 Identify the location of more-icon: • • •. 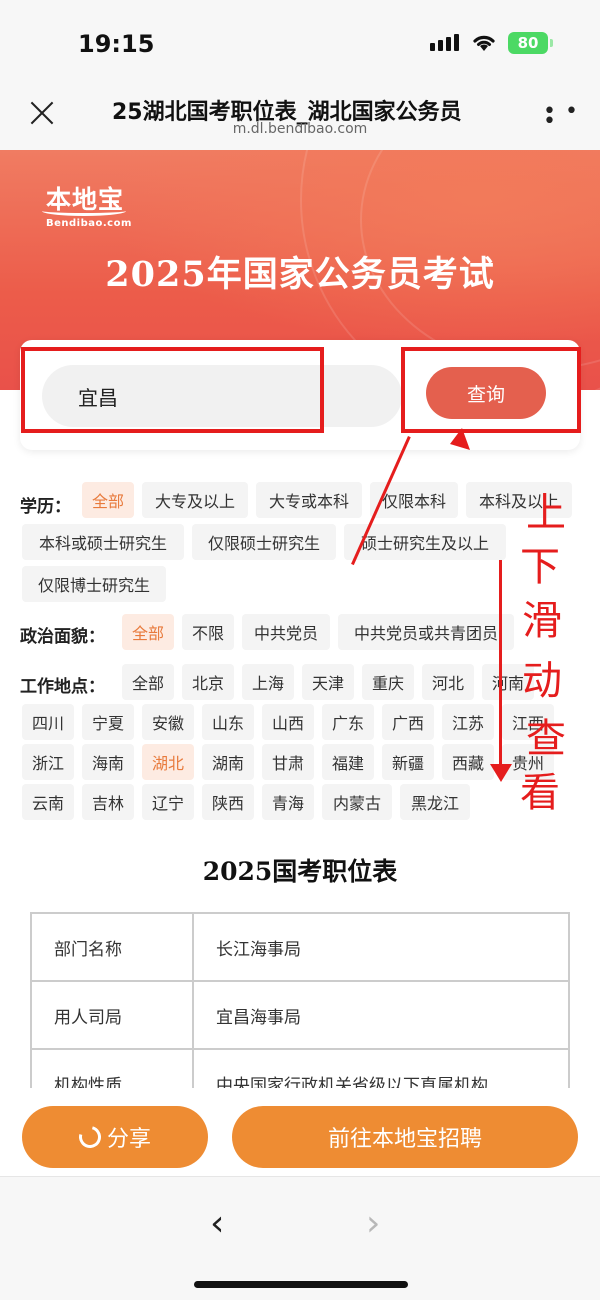
(571, 117).